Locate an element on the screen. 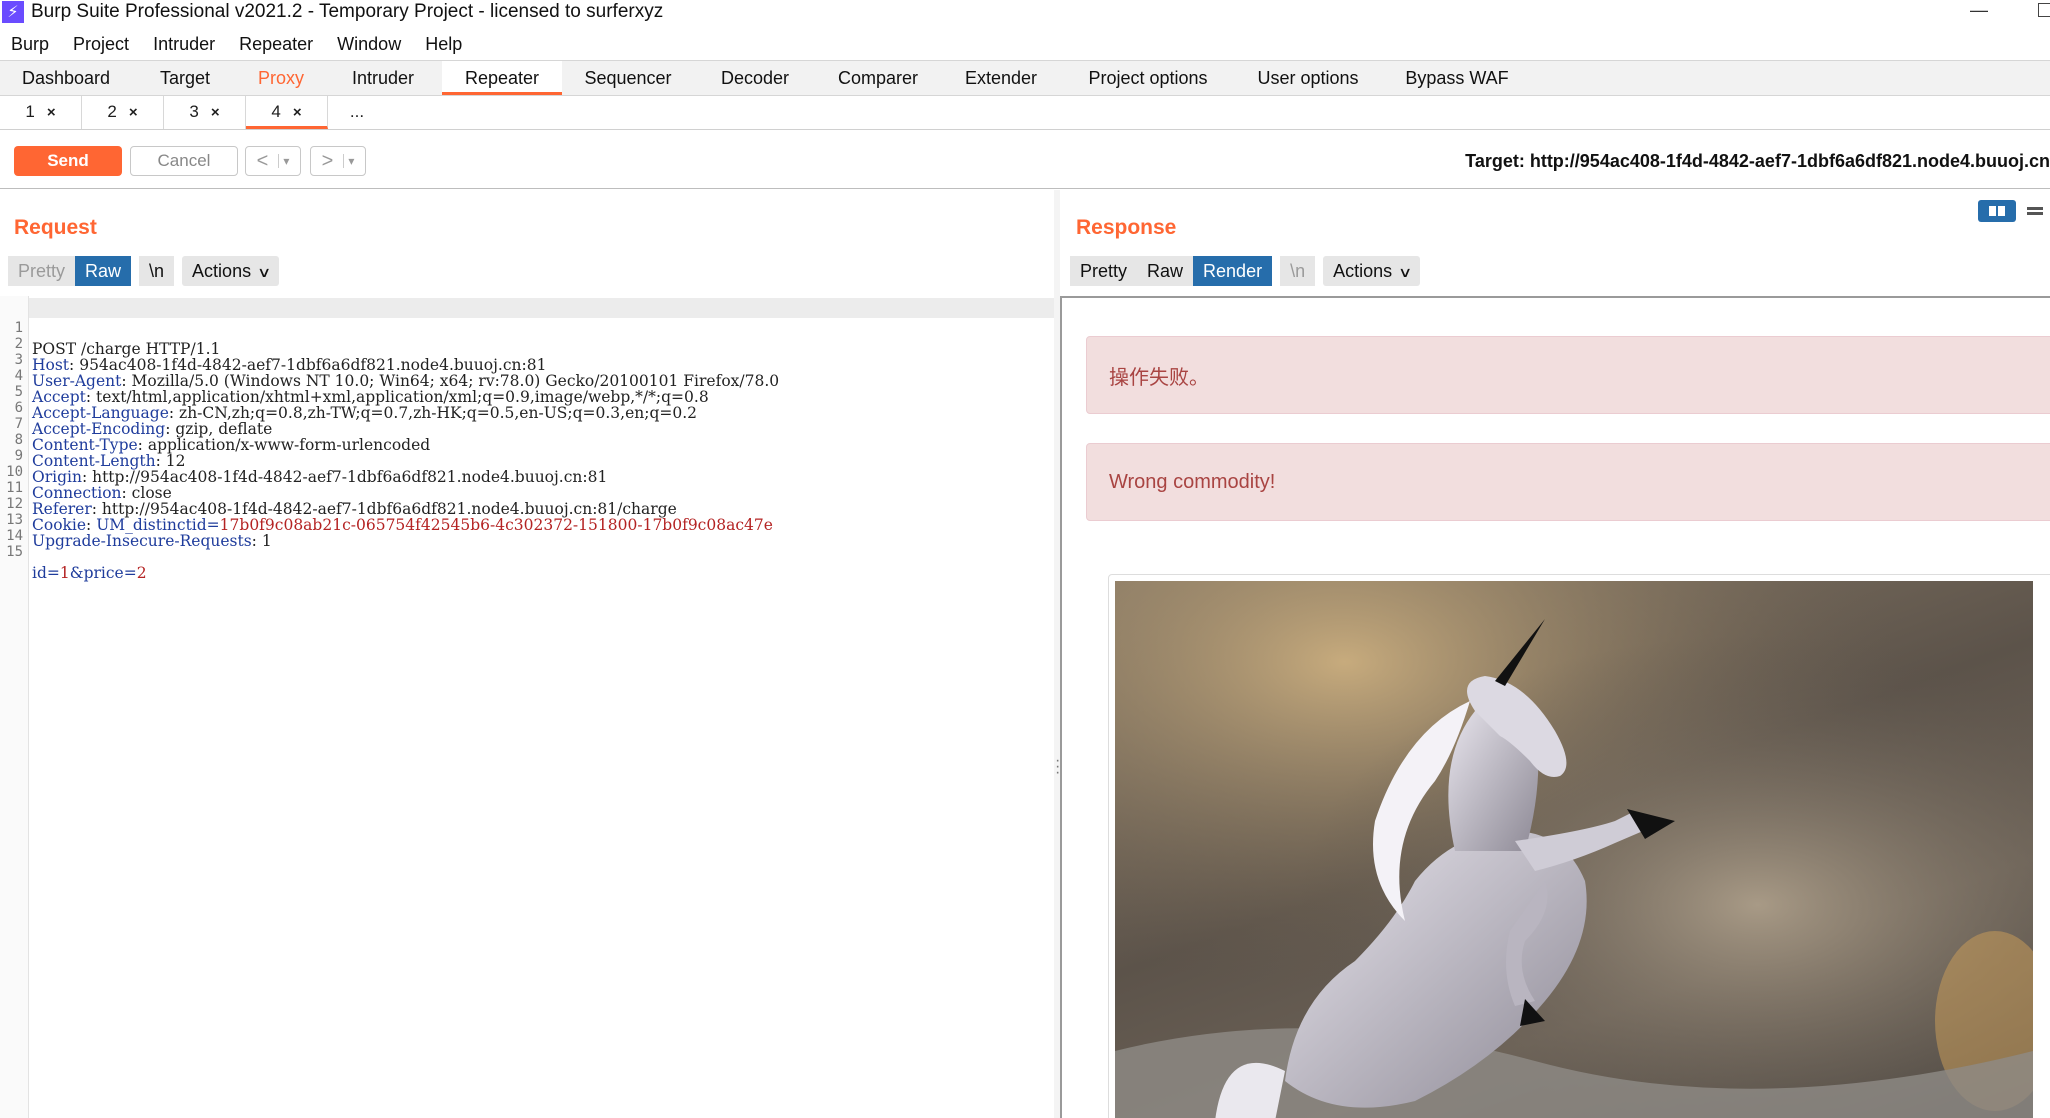 The height and width of the screenshot is (1118, 2050). tab-bypass-waf: Bypass WAF is located at coordinates (1457, 78).